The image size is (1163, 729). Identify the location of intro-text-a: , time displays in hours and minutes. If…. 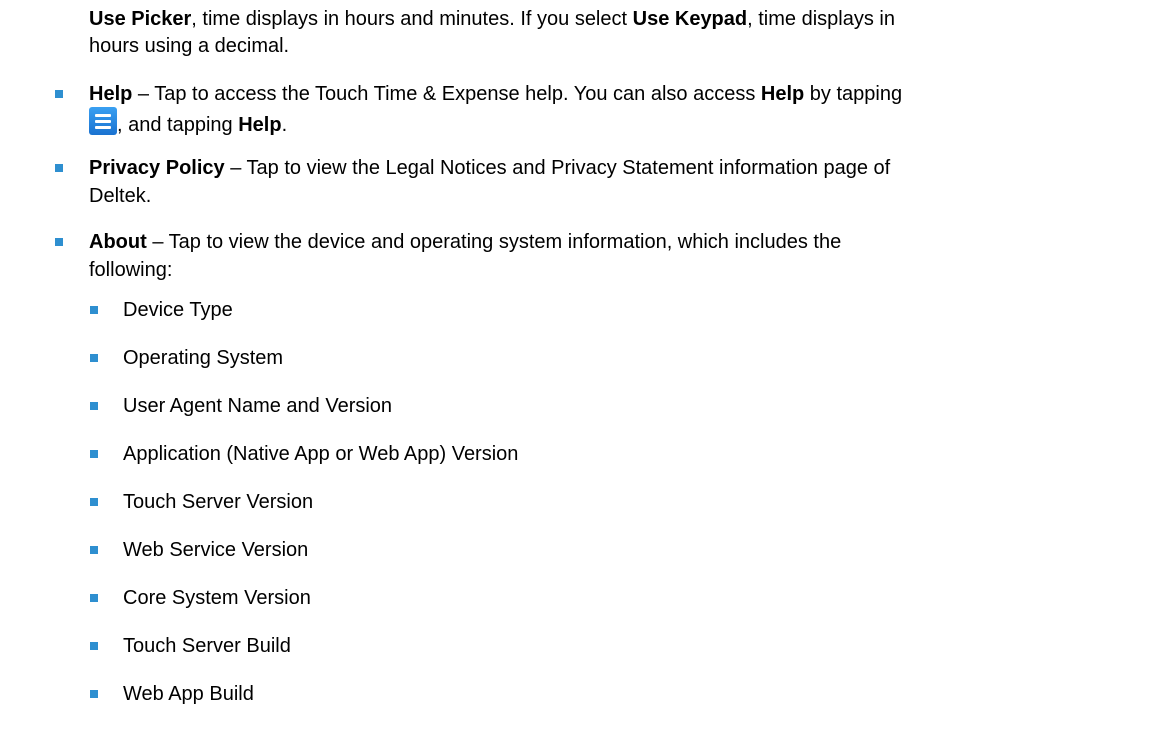
(412, 19).